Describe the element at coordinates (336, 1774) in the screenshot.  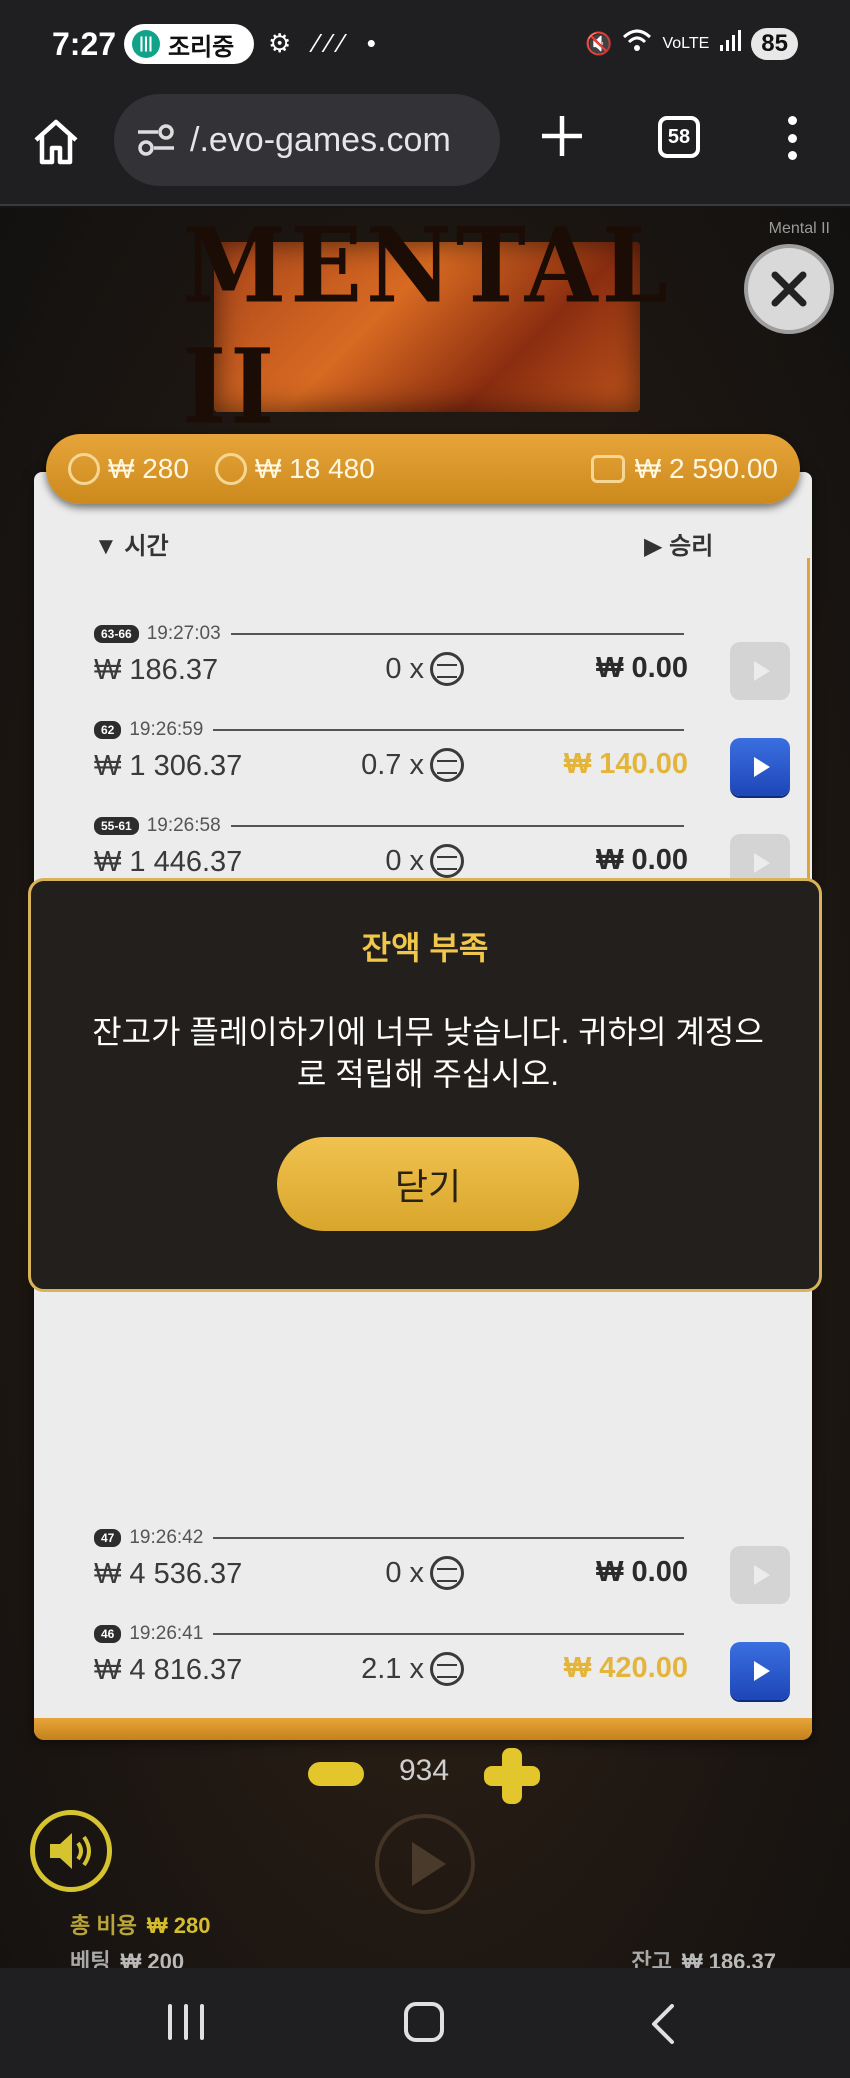
I see `decrease-button` at that location.